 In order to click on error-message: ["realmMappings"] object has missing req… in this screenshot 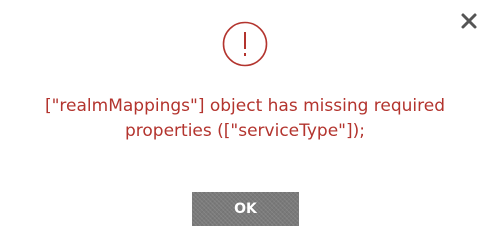, I will do `click(245, 118)`.